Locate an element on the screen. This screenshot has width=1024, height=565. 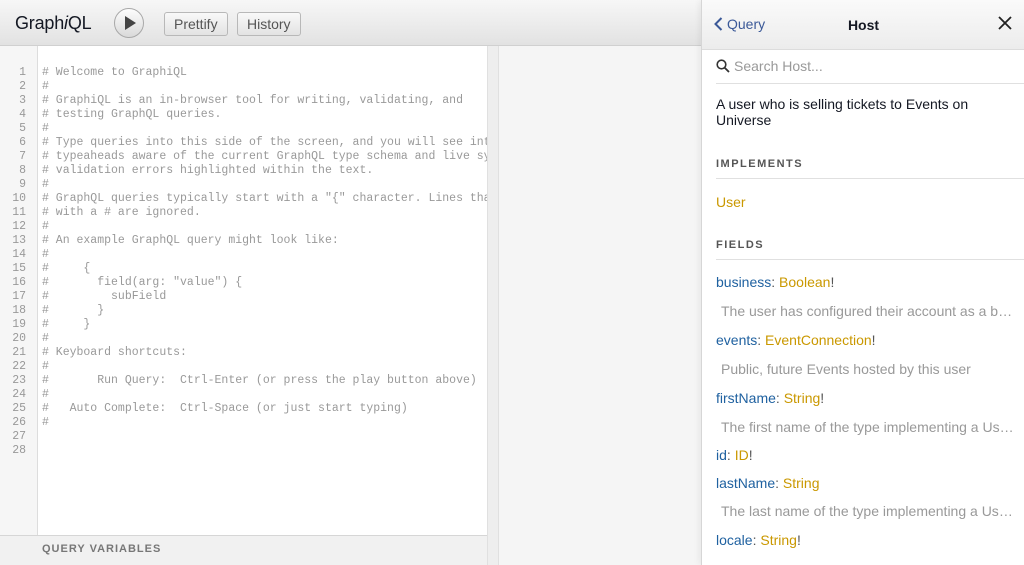
line-number: 2 is located at coordinates (22, 86).